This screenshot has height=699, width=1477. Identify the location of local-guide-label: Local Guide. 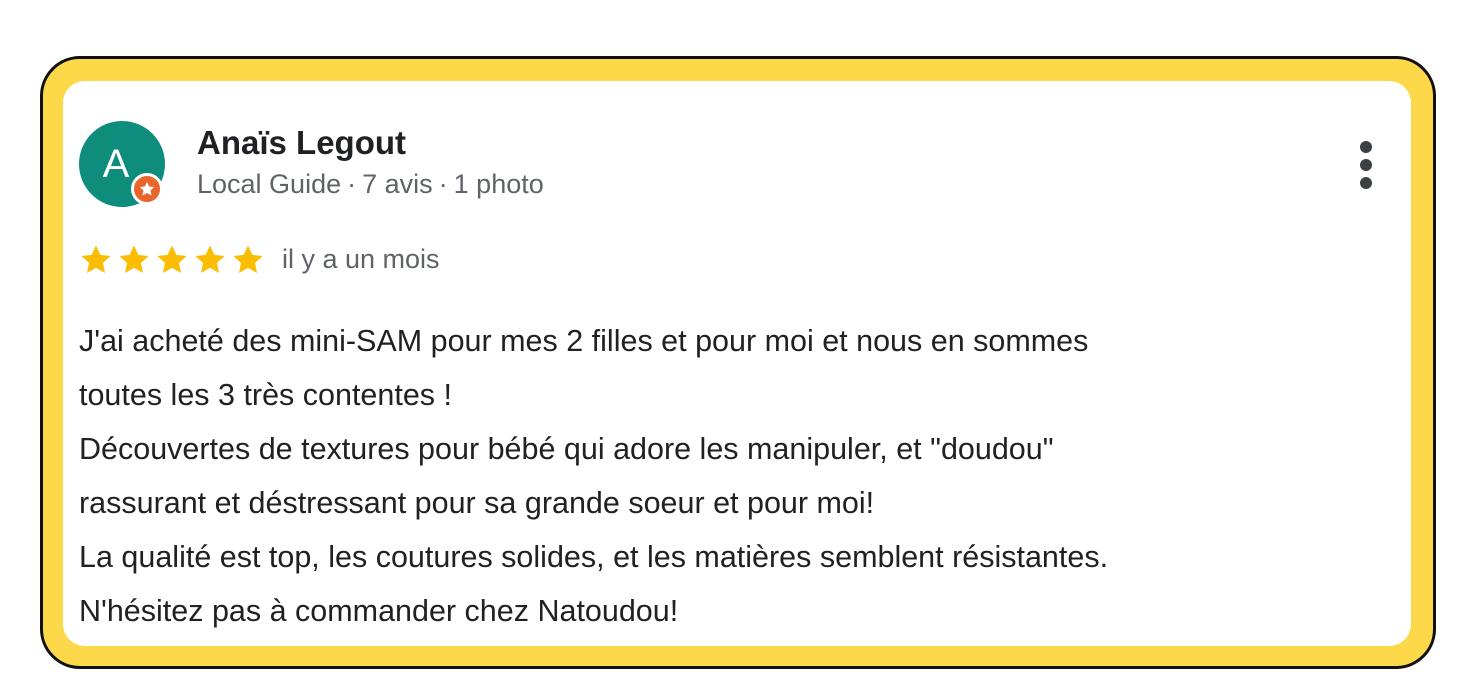
(269, 184).